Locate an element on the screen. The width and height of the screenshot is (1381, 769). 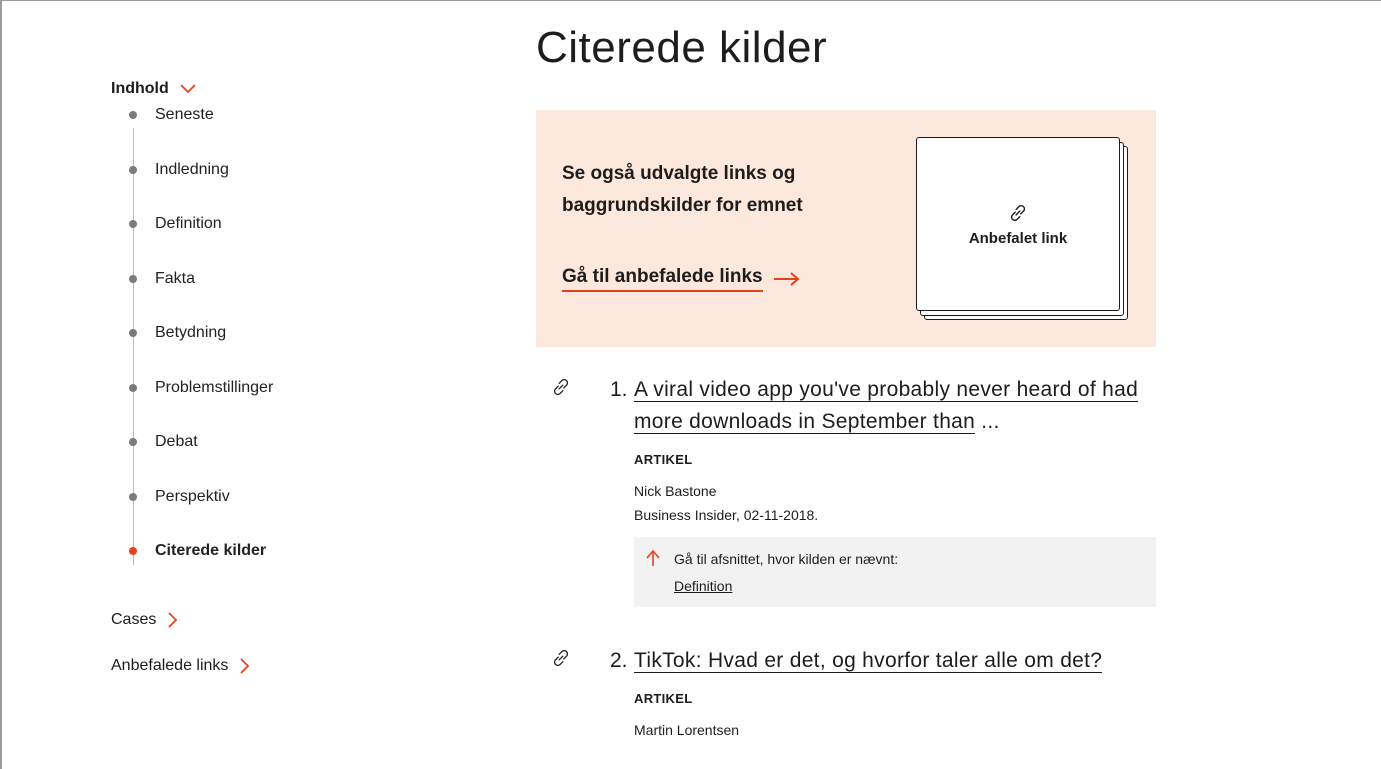
reference-author: Martin Lorentsen is located at coordinates (687, 730).